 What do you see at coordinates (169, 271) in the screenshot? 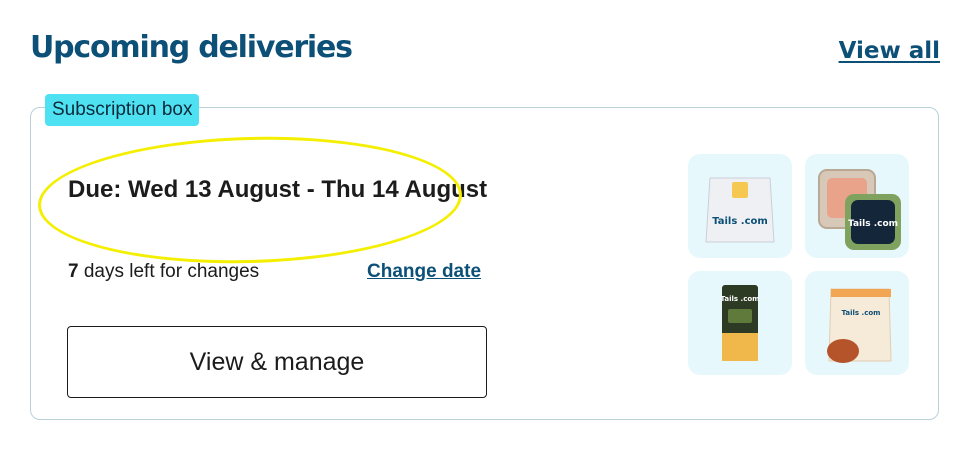
I see `days-left-label: days left for changes` at bounding box center [169, 271].